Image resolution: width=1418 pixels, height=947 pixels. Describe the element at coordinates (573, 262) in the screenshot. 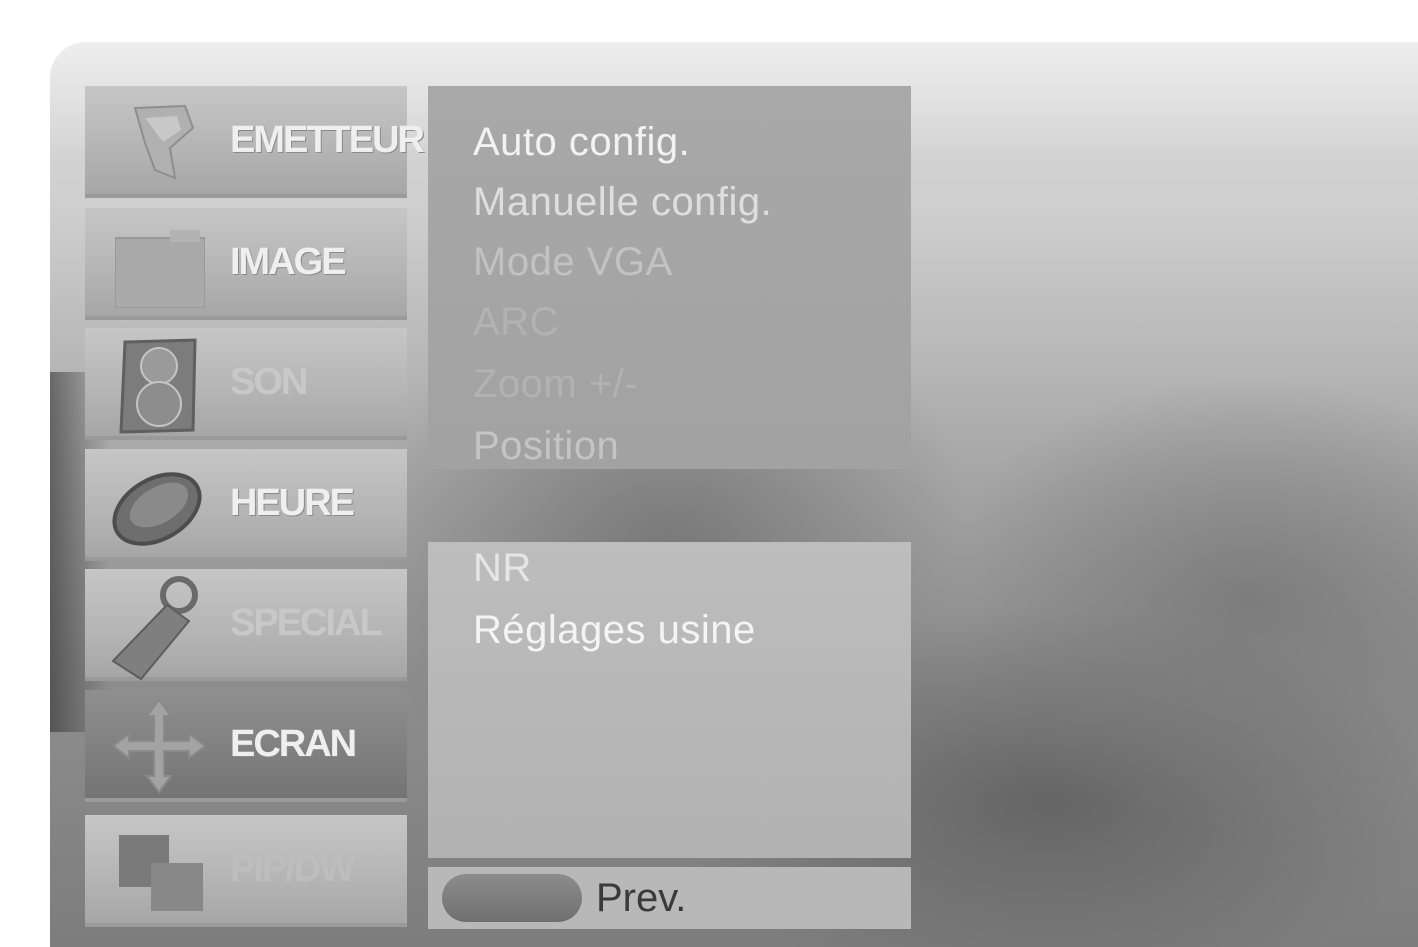

I see `menu-item-vga-mode: Mode VGA` at that location.